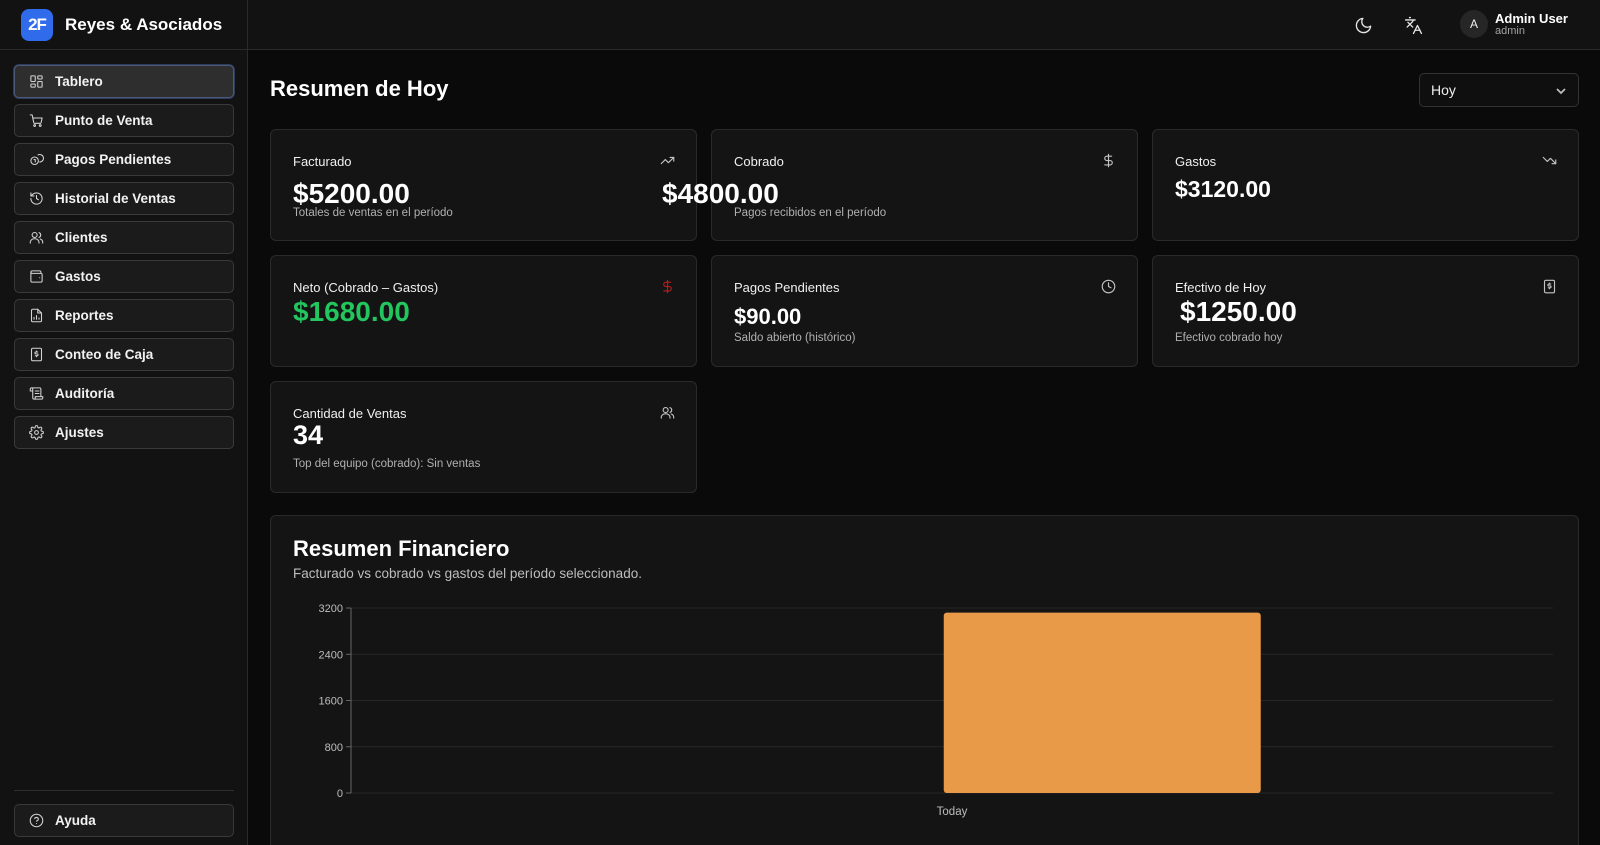 Image resolution: width=1600 pixels, height=845 pixels. I want to click on card-label: Pagos Pendientes, so click(787, 287).